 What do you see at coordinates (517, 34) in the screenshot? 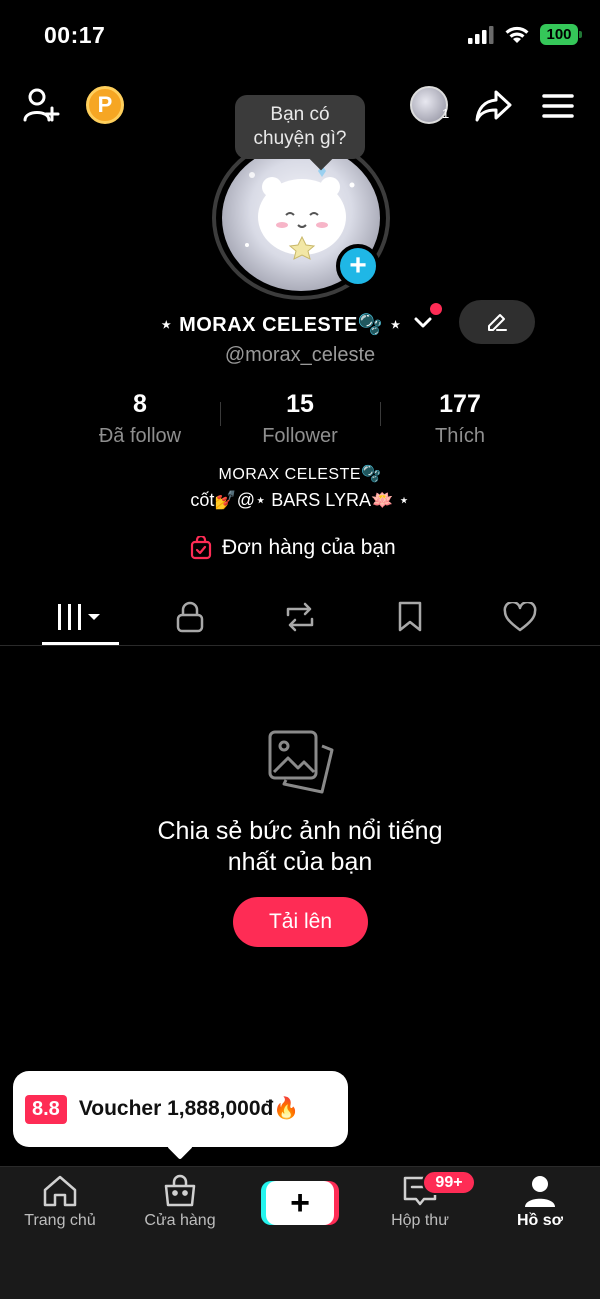
I see `wifi-icon` at bounding box center [517, 34].